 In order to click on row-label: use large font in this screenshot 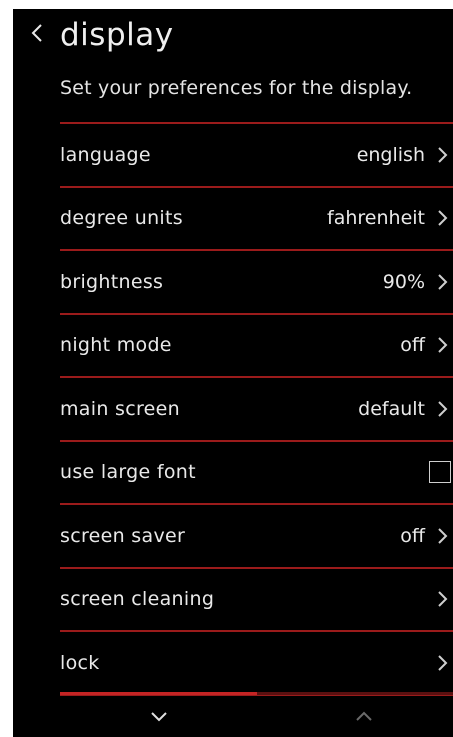, I will do `click(128, 472)`.